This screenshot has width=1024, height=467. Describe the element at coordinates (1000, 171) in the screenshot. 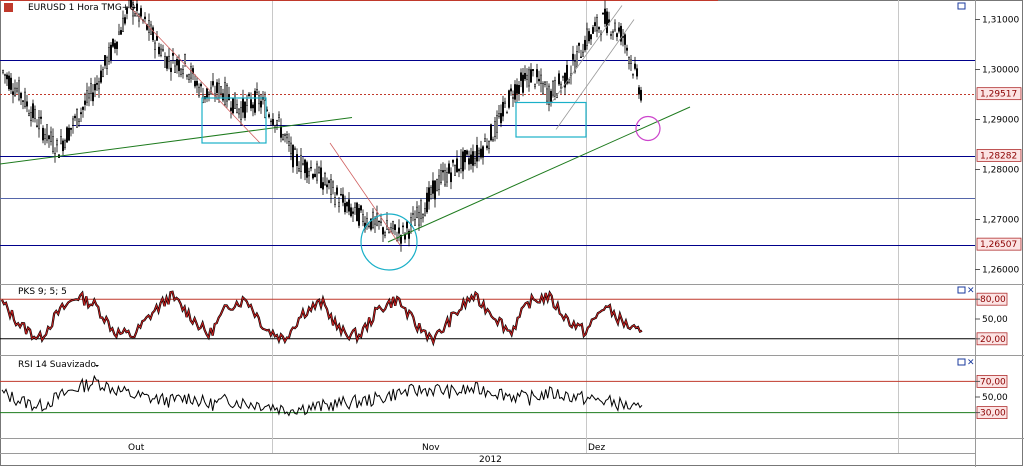

I see `price-tick-label: 1,28000` at that location.